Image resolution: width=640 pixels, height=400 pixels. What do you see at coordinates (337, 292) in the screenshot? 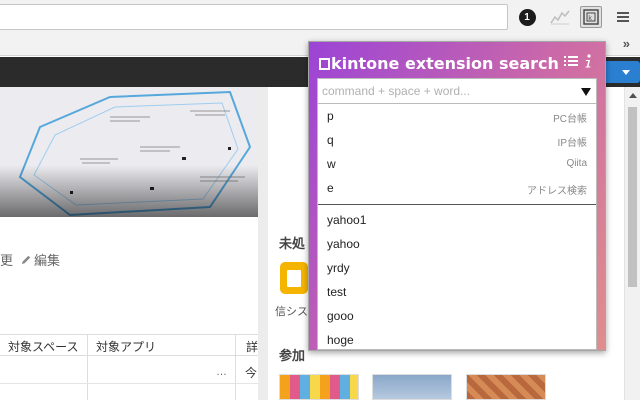
I see `item-key: test` at bounding box center [337, 292].